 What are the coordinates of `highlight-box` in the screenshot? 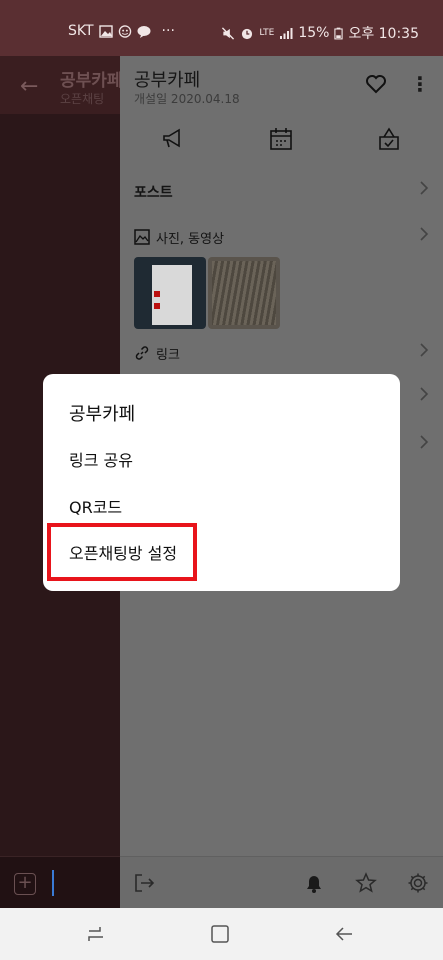 It's located at (122, 552).